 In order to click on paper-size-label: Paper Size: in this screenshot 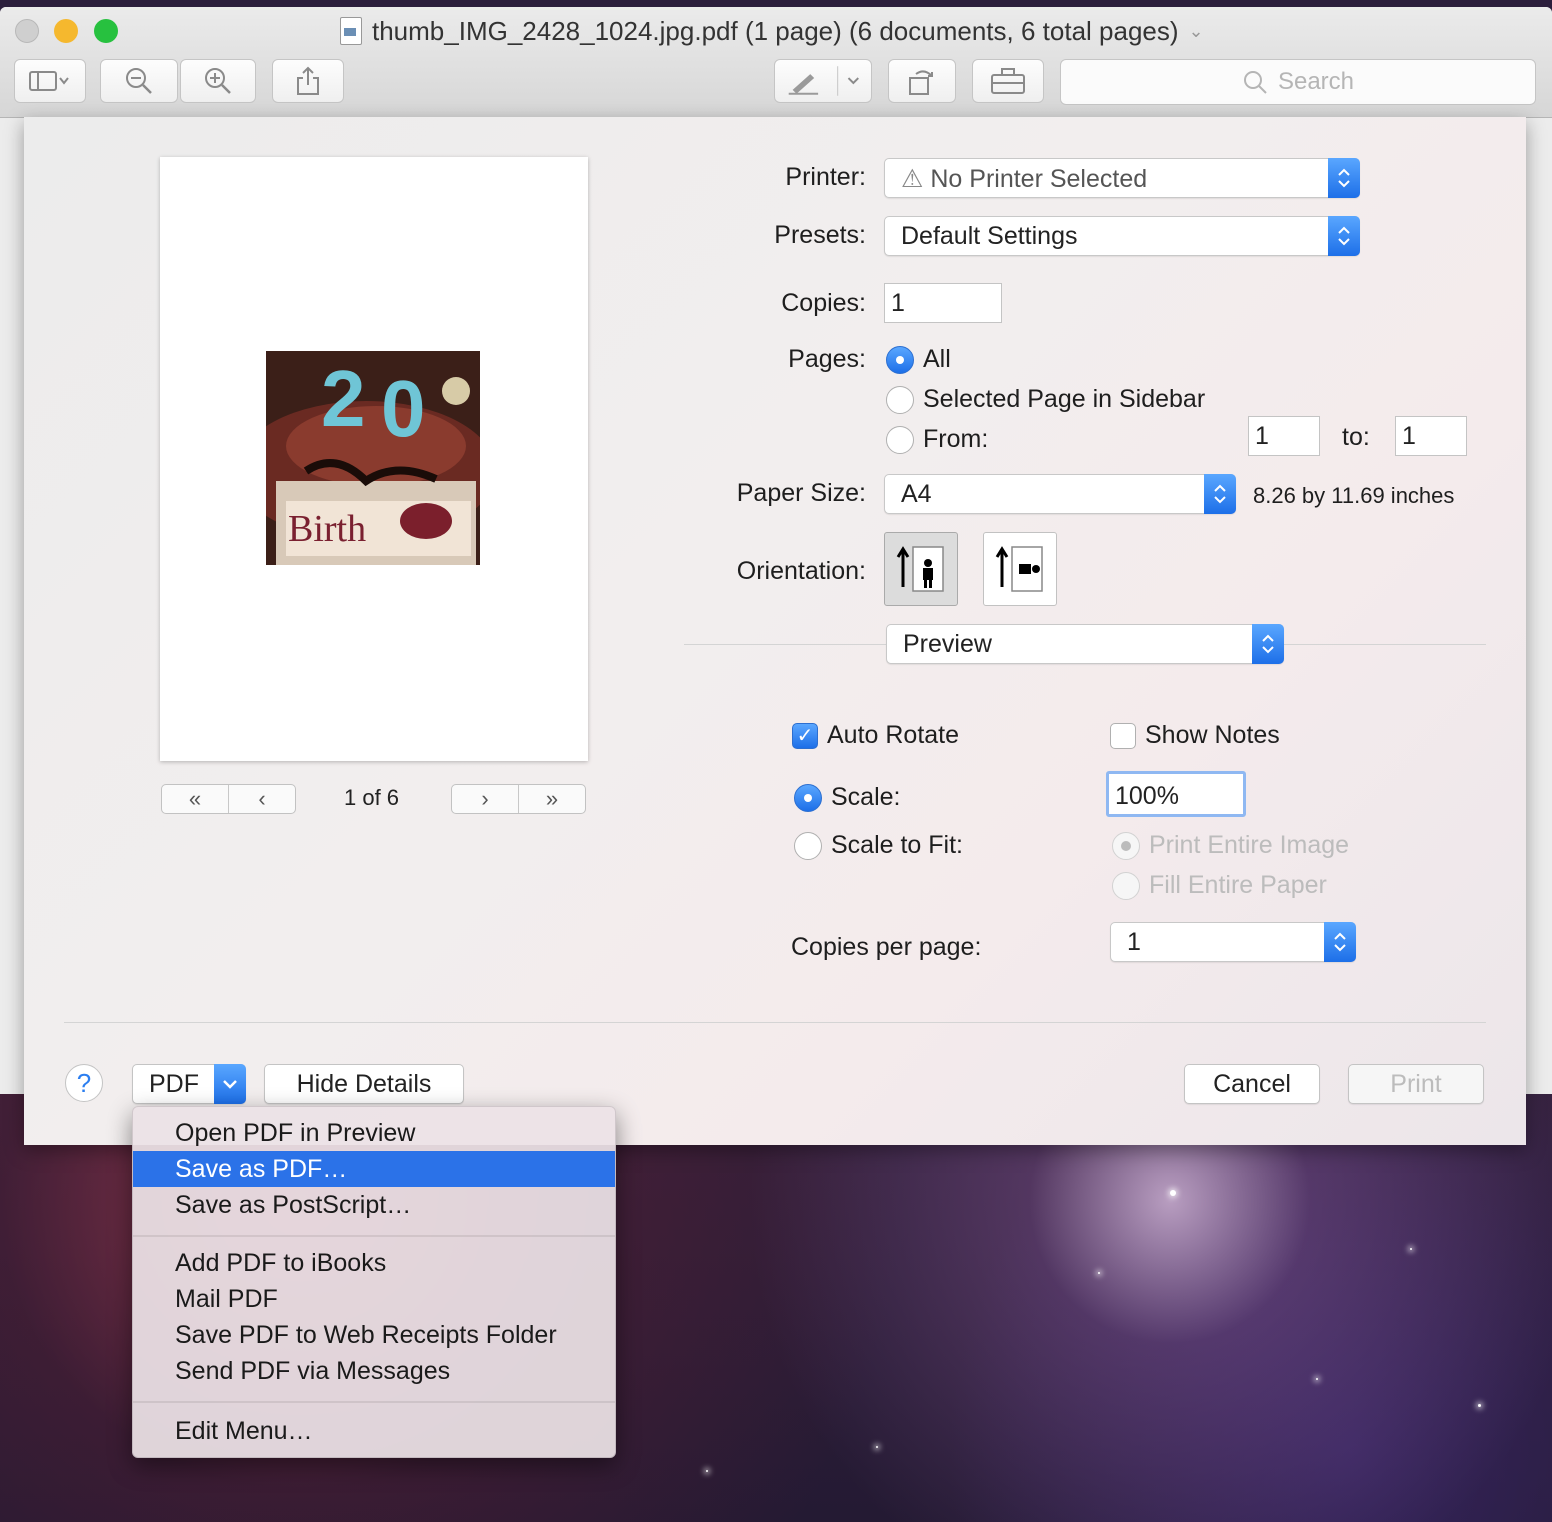, I will do `click(801, 493)`.